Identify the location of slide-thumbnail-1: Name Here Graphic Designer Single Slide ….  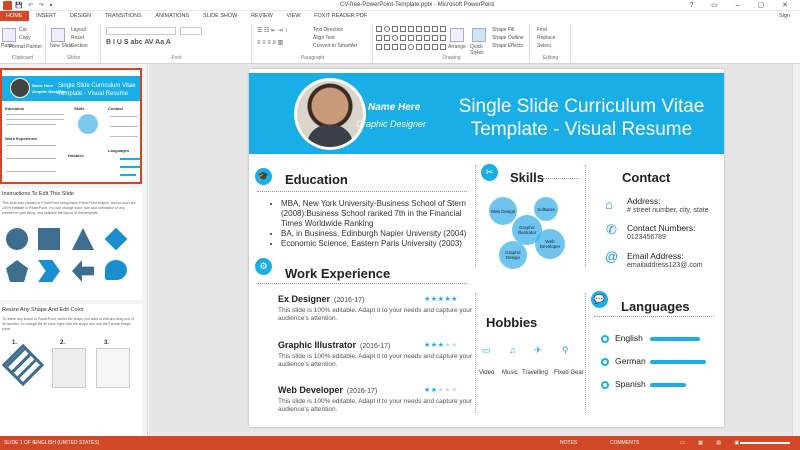
(71, 126).